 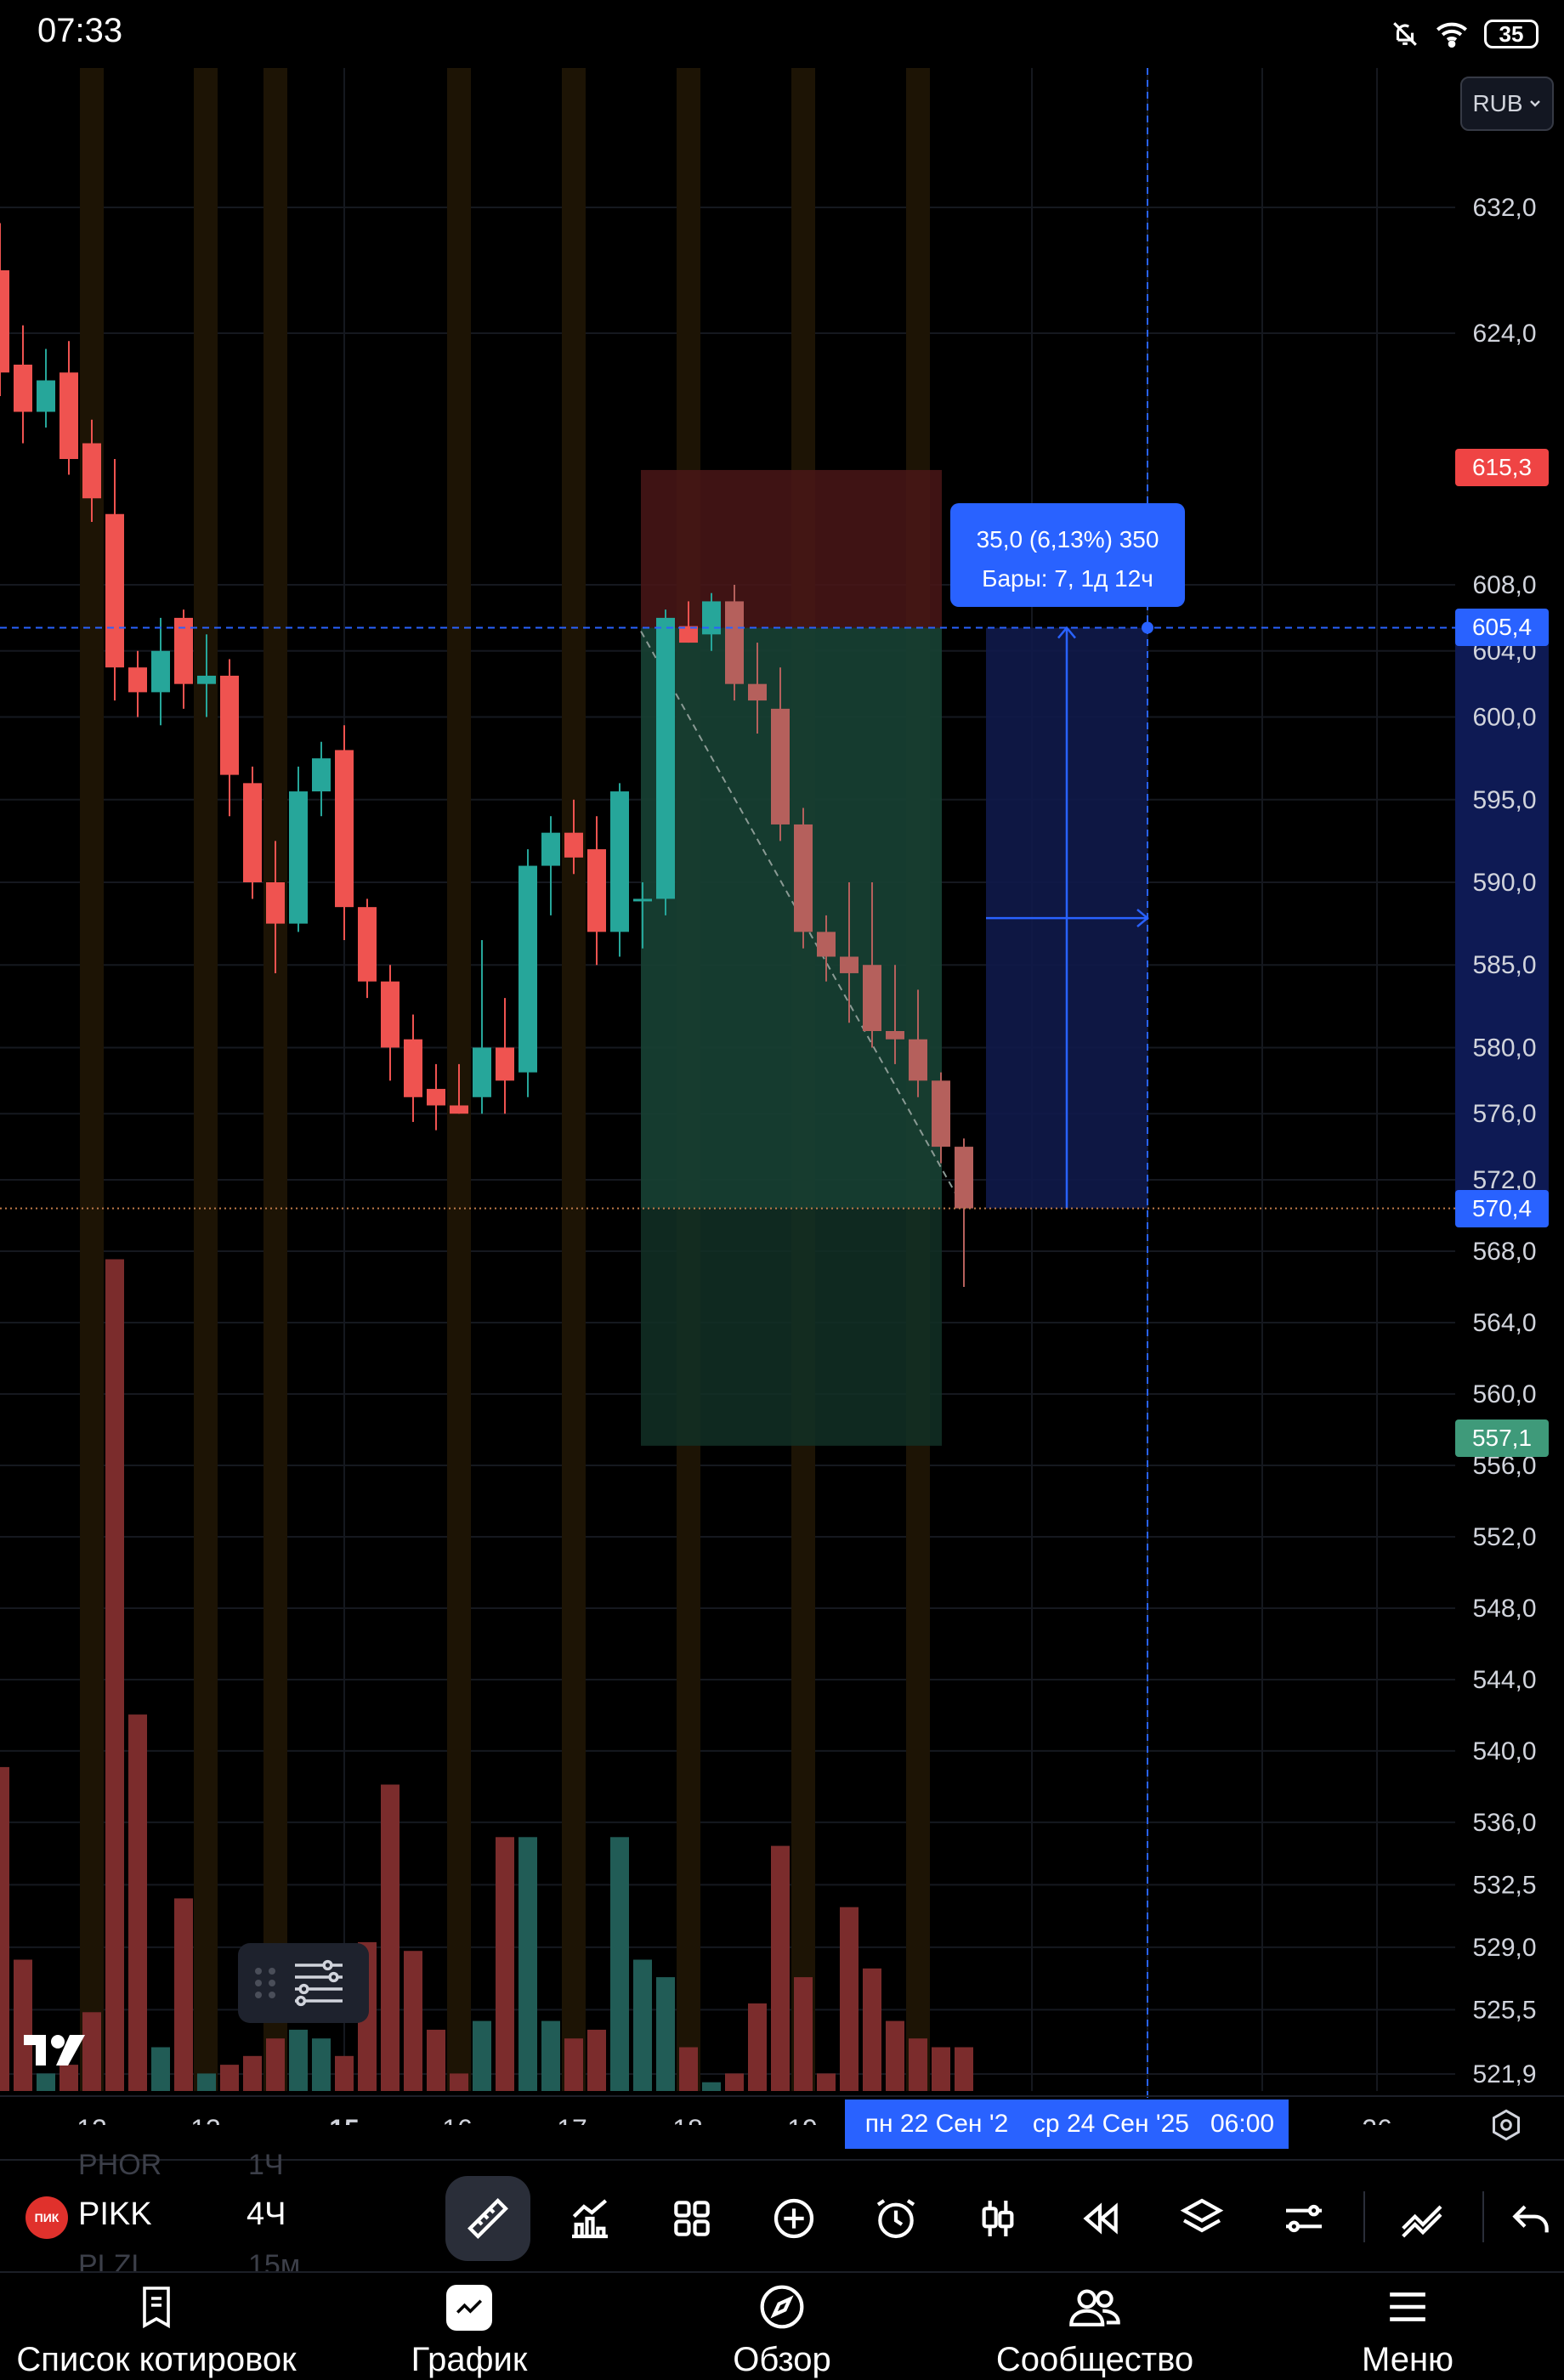 What do you see at coordinates (156, 2359) in the screenshot?
I see `nav-watchlist-label: Список котировок` at bounding box center [156, 2359].